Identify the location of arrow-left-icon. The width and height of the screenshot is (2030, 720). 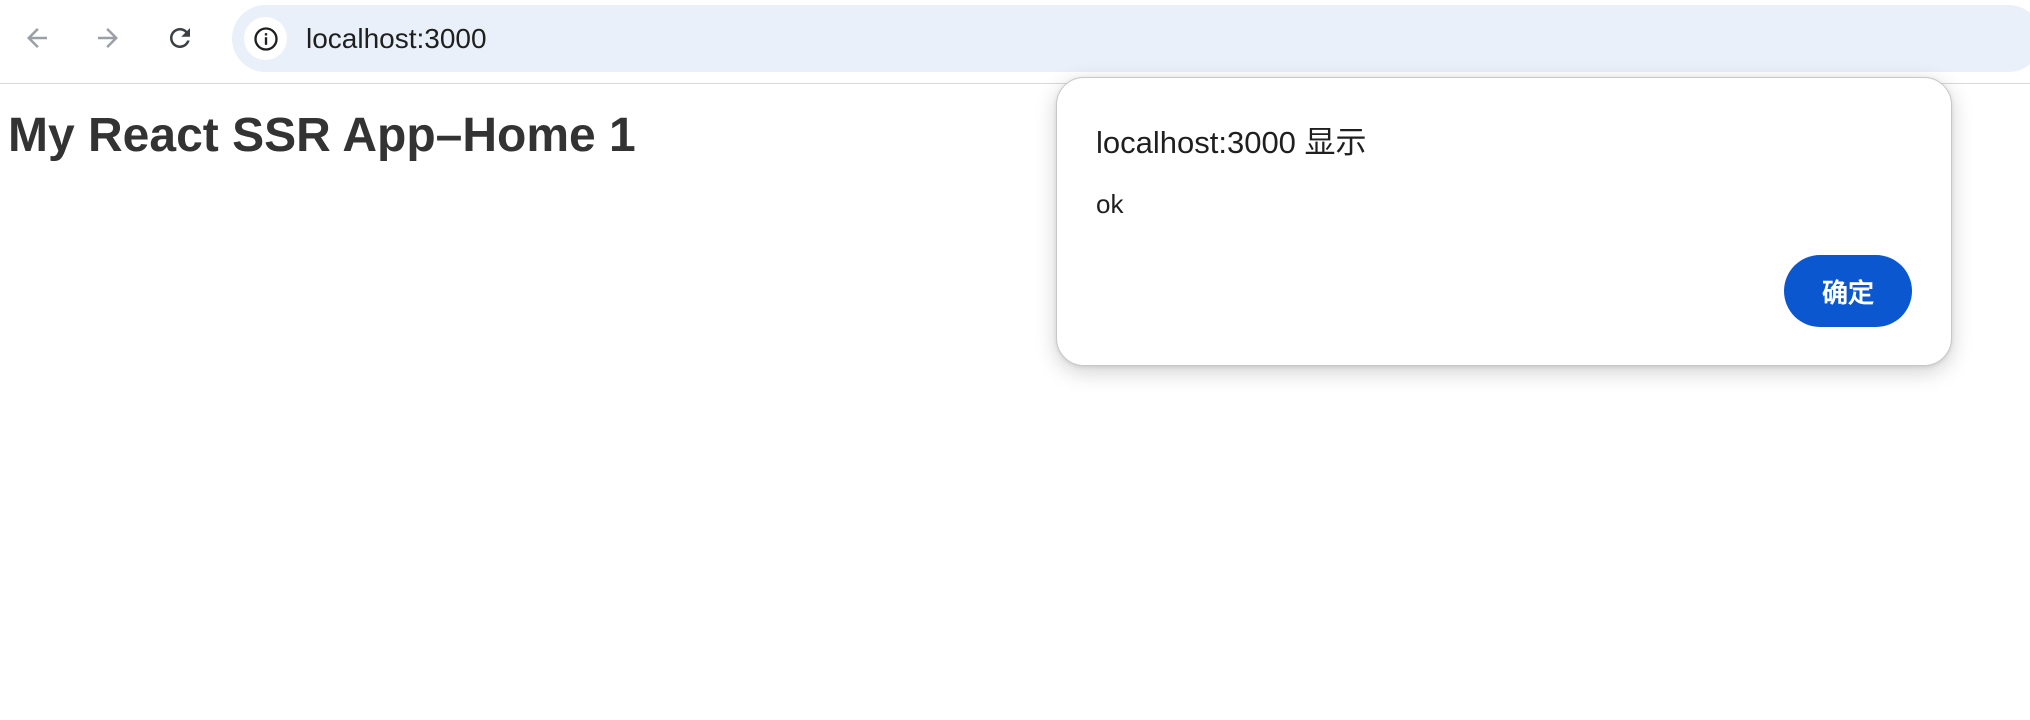
(37, 38).